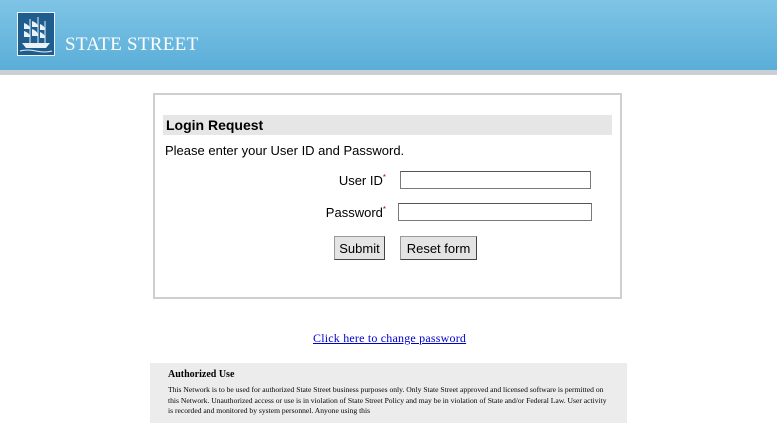 The image size is (777, 423). What do you see at coordinates (495, 180) in the screenshot?
I see `user-id-input` at bounding box center [495, 180].